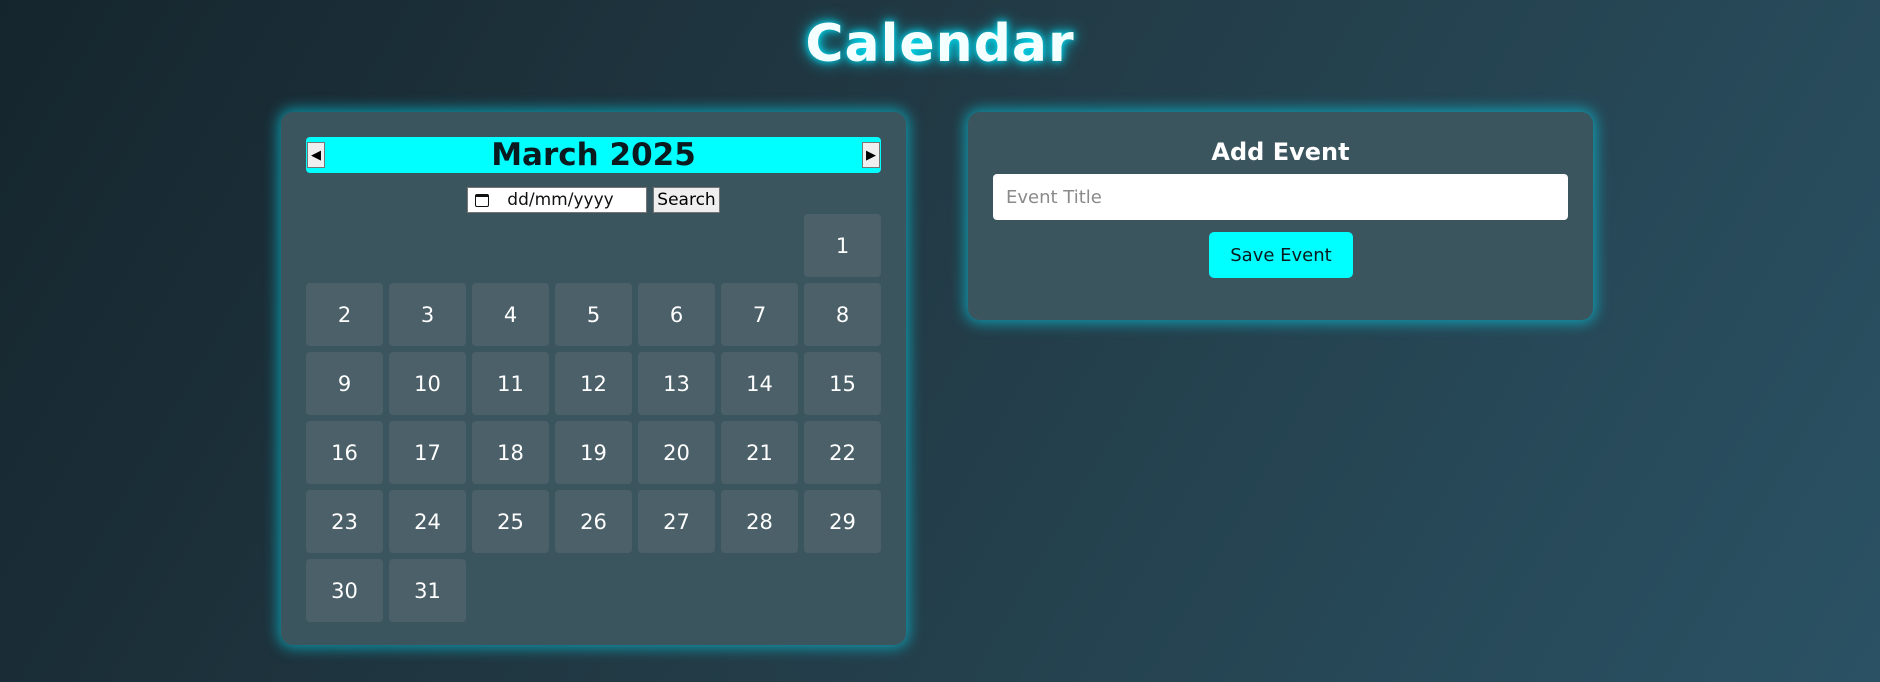 Image resolution: width=1880 pixels, height=682 pixels. What do you see at coordinates (759, 521) in the screenshot?
I see `day-cell: 28` at bounding box center [759, 521].